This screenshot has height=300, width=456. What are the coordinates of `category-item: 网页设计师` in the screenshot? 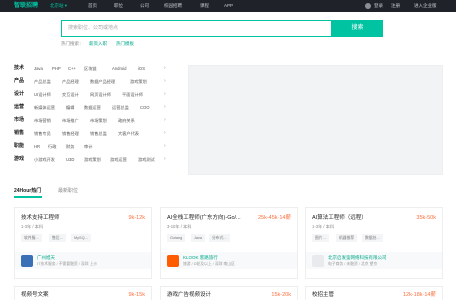 It's located at (100, 94).